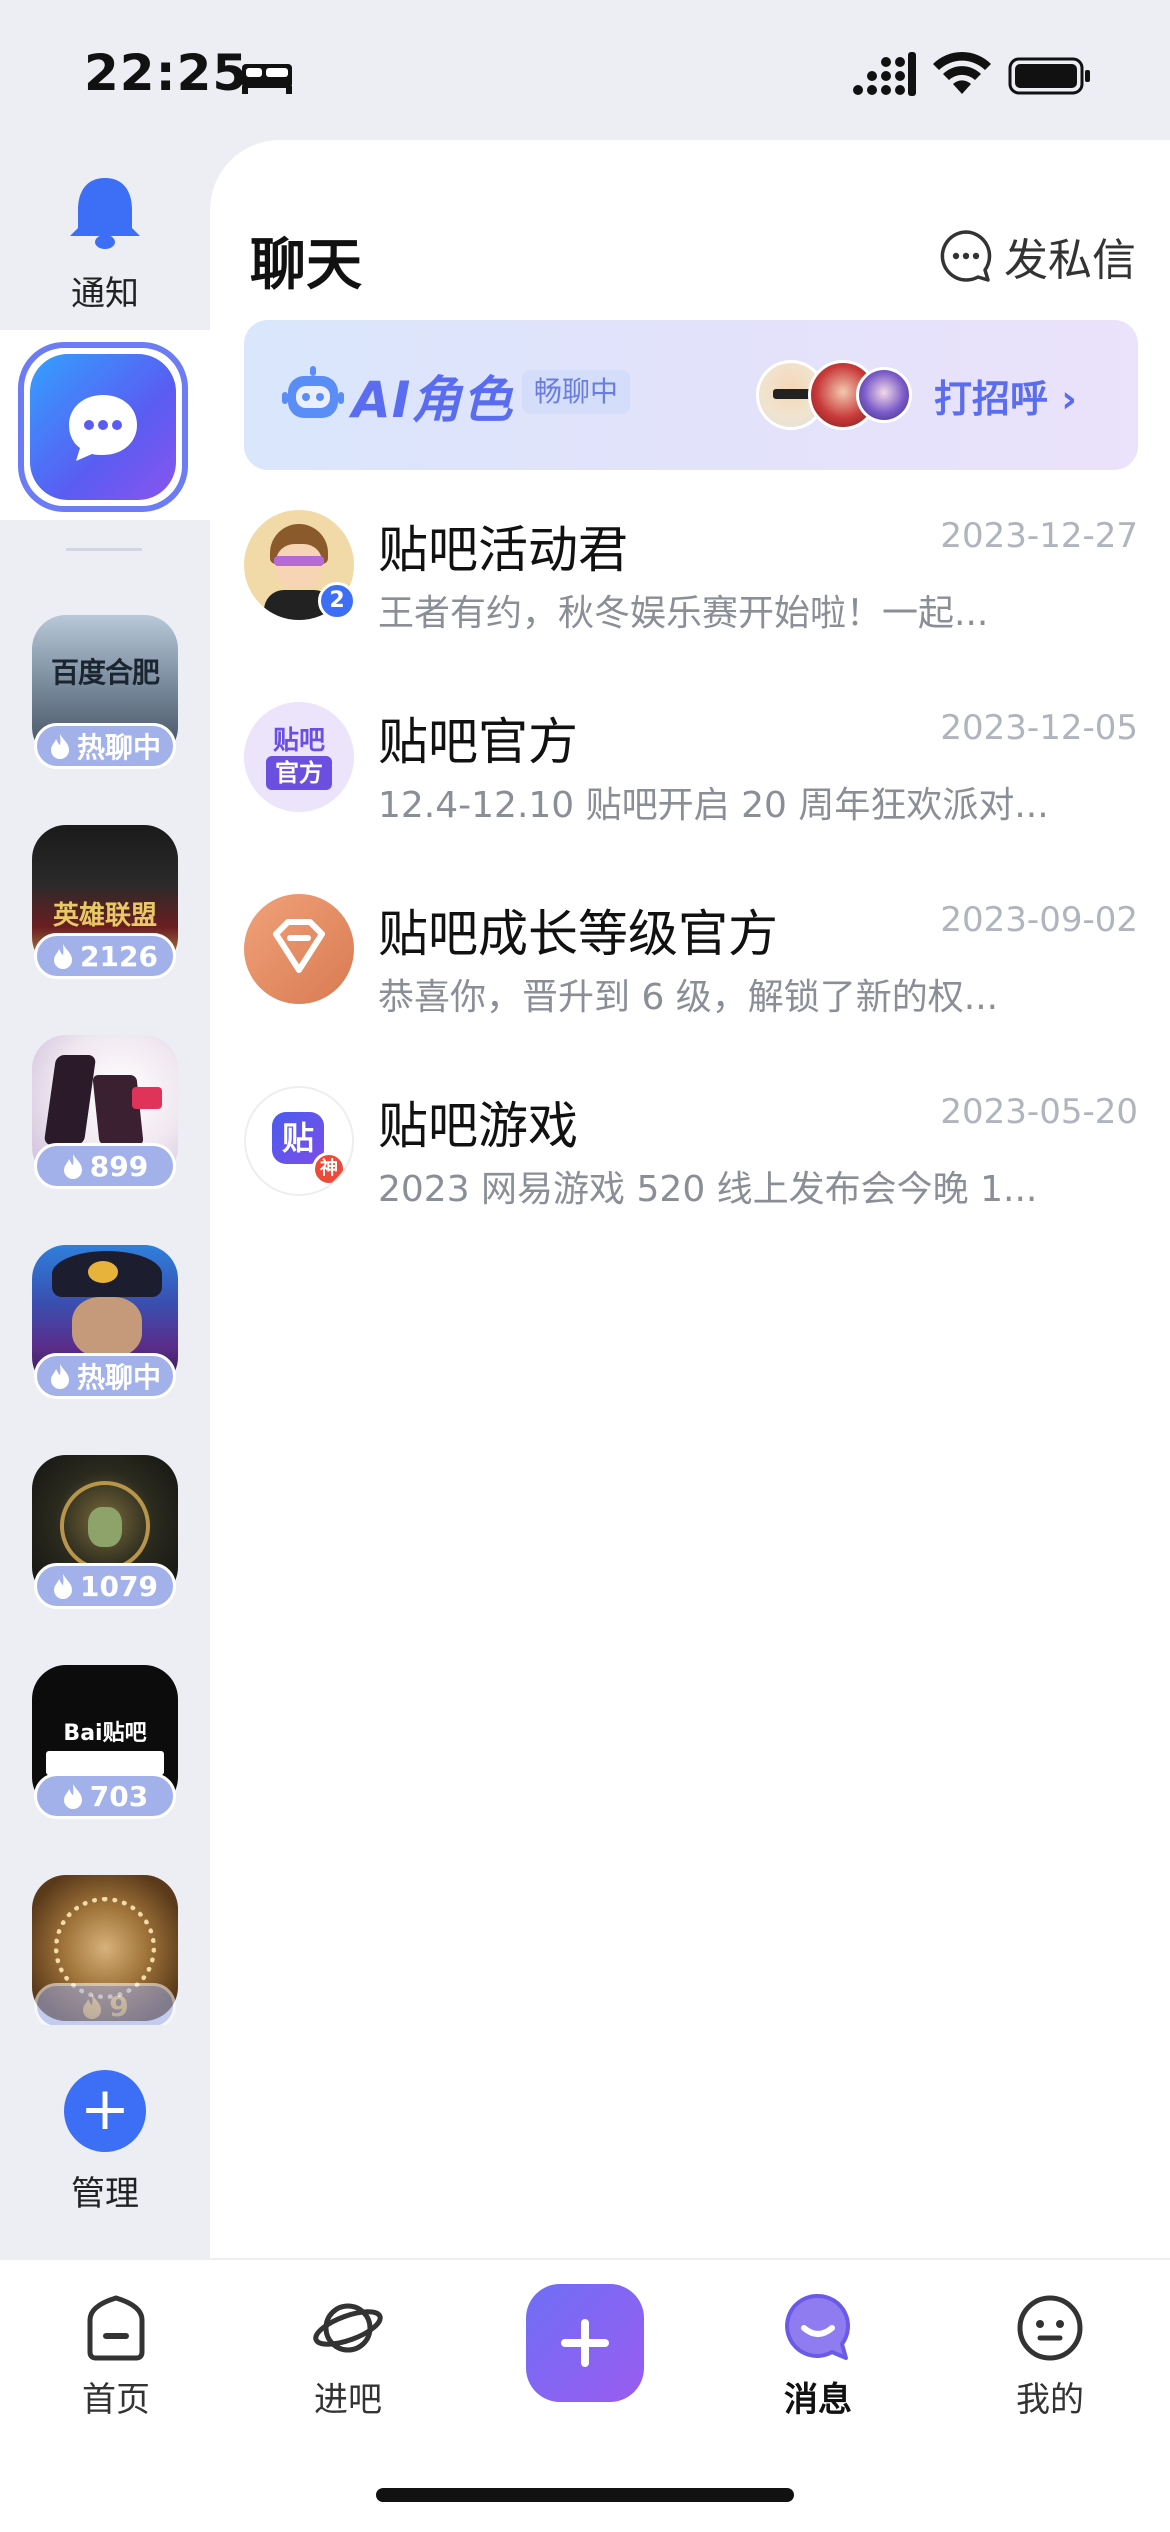 The height and width of the screenshot is (2532, 1170). What do you see at coordinates (105, 1796) in the screenshot?
I see `forum-heat-badge: 703` at bounding box center [105, 1796].